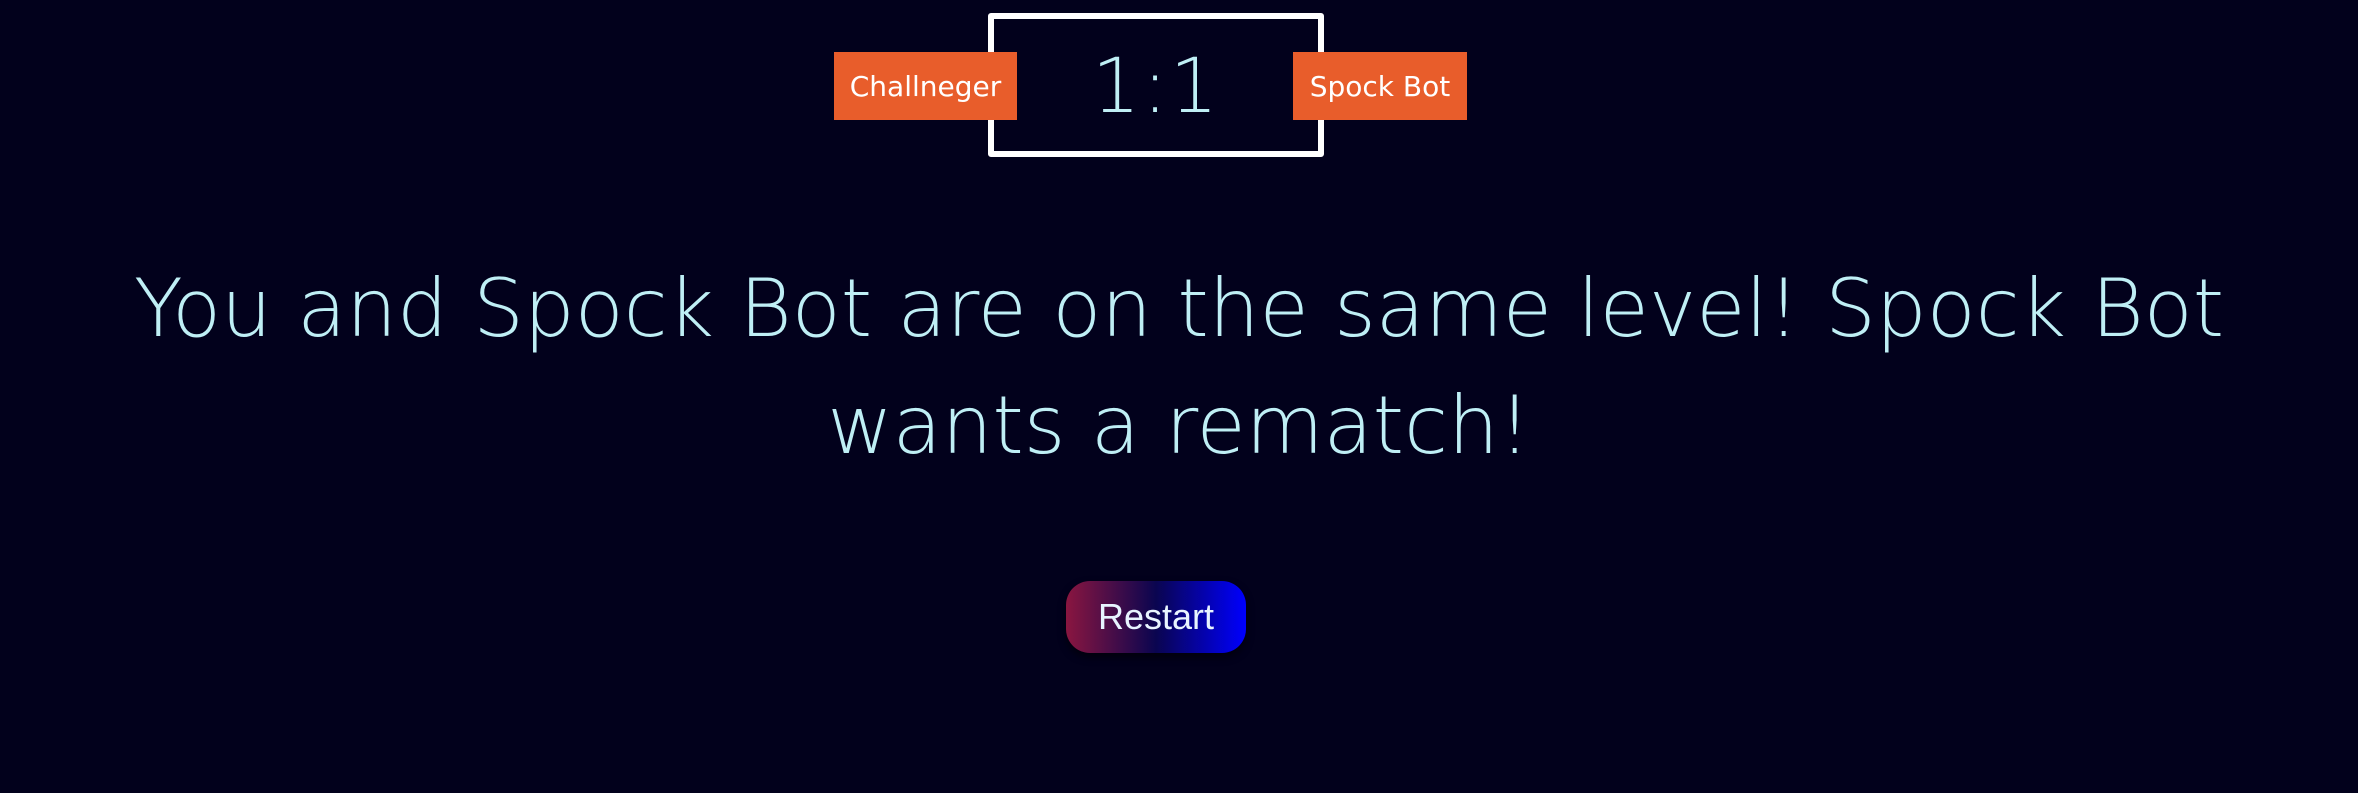 This screenshot has width=2358, height=793. What do you see at coordinates (1380, 86) in the screenshot?
I see `opponent-badge: Spock Bot` at bounding box center [1380, 86].